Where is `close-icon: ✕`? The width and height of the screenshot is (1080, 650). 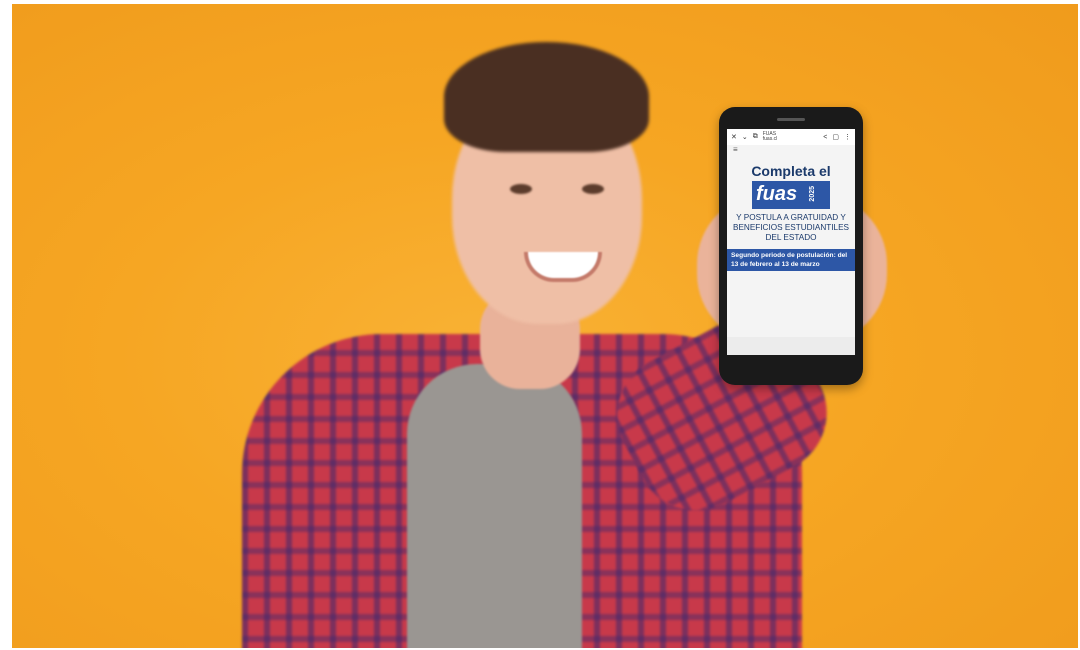 close-icon: ✕ is located at coordinates (734, 137).